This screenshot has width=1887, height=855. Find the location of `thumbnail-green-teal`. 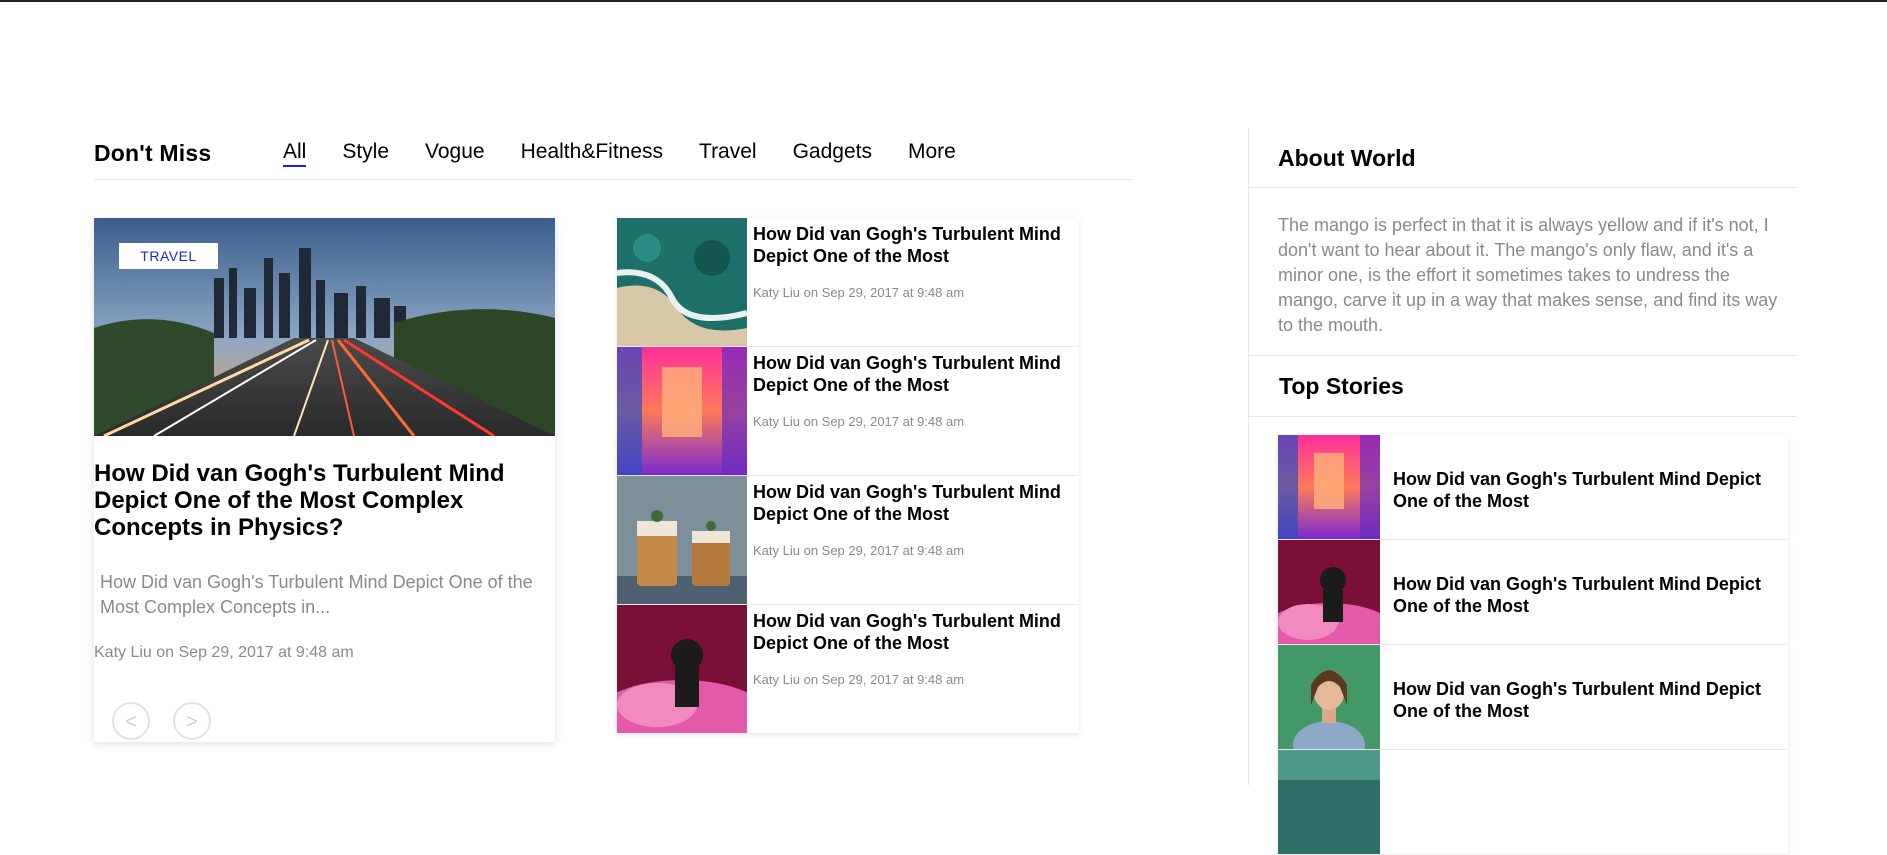

thumbnail-green-teal is located at coordinates (1329, 802).